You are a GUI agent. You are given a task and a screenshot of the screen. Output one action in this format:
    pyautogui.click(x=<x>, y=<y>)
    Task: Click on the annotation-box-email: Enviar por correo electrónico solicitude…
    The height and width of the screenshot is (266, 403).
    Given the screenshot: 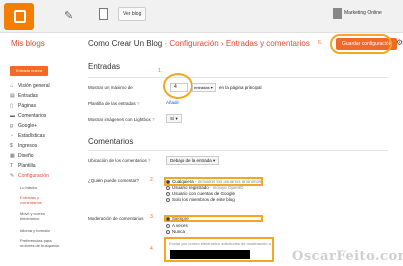 What is the action you would take?
    pyautogui.click(x=219, y=249)
    